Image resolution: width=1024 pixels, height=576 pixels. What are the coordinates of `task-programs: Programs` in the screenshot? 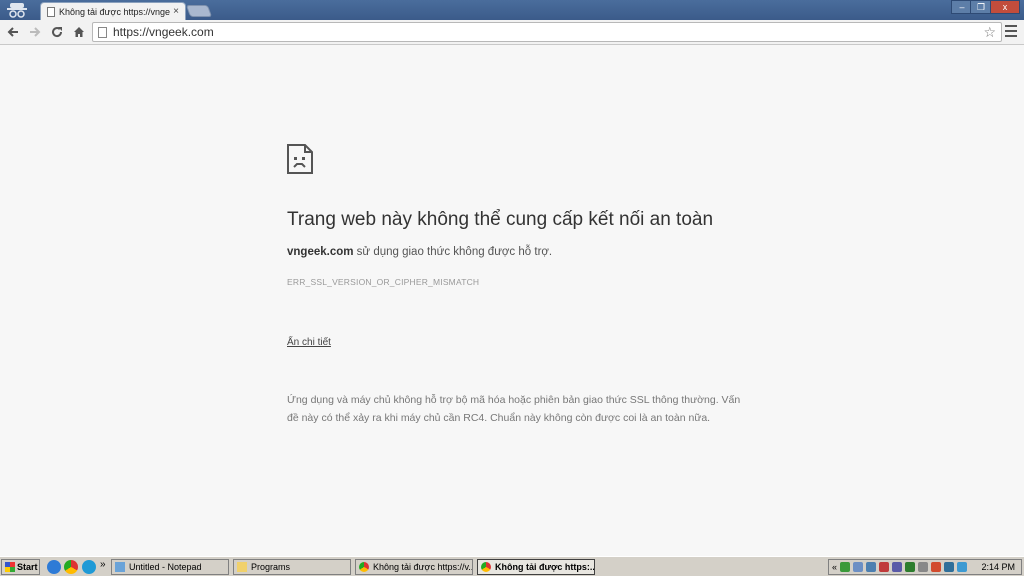 It's located at (292, 567).